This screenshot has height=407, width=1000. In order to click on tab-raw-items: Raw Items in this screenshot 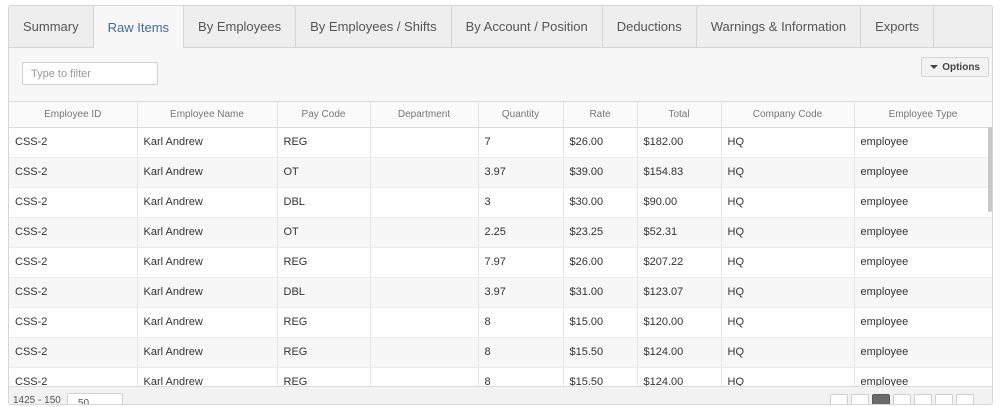, I will do `click(139, 27)`.